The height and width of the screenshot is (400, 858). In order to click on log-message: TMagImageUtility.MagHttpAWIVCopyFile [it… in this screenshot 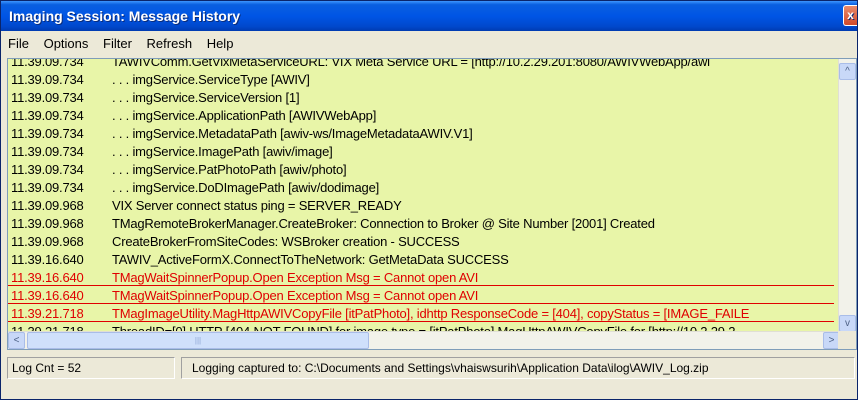, I will do `click(431, 313)`.